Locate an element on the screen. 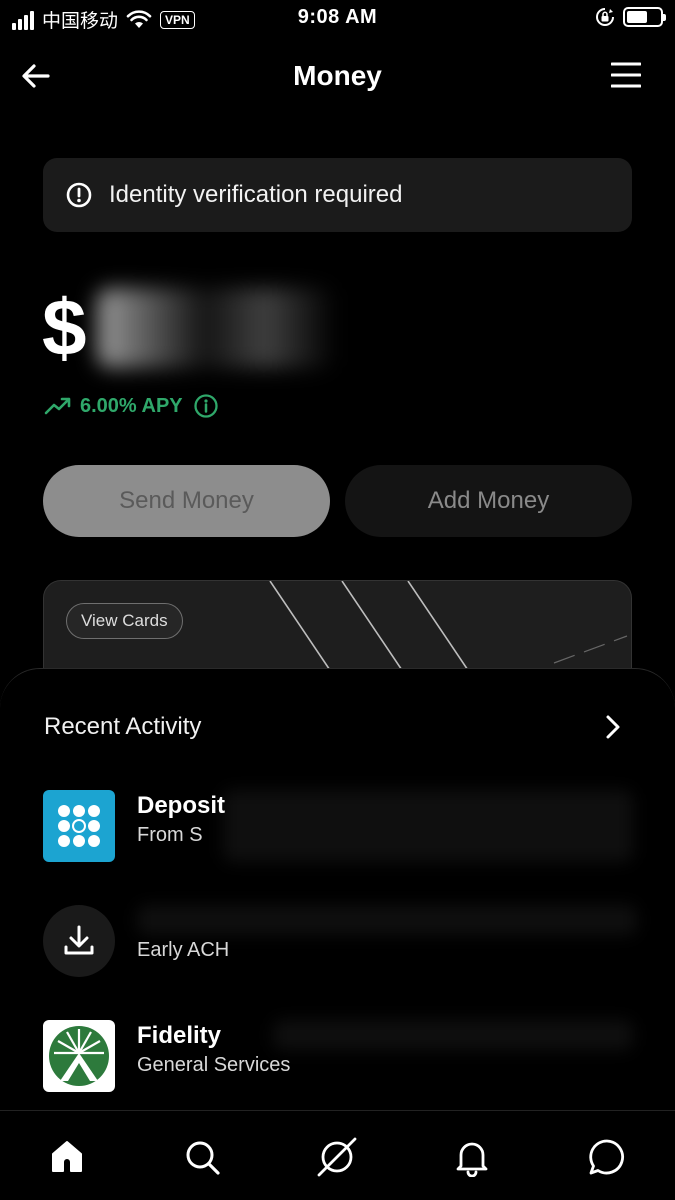 This screenshot has height=1200, width=675. balance-currency-symbol: $ is located at coordinates (64, 327).